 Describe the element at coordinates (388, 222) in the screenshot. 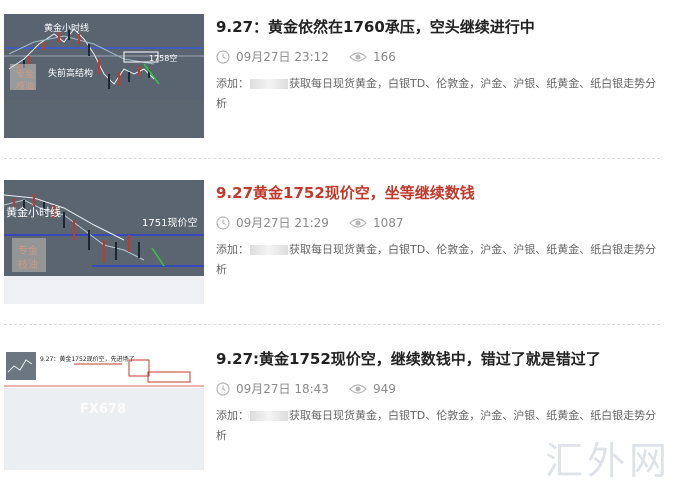

I see `article-views: 1087` at that location.